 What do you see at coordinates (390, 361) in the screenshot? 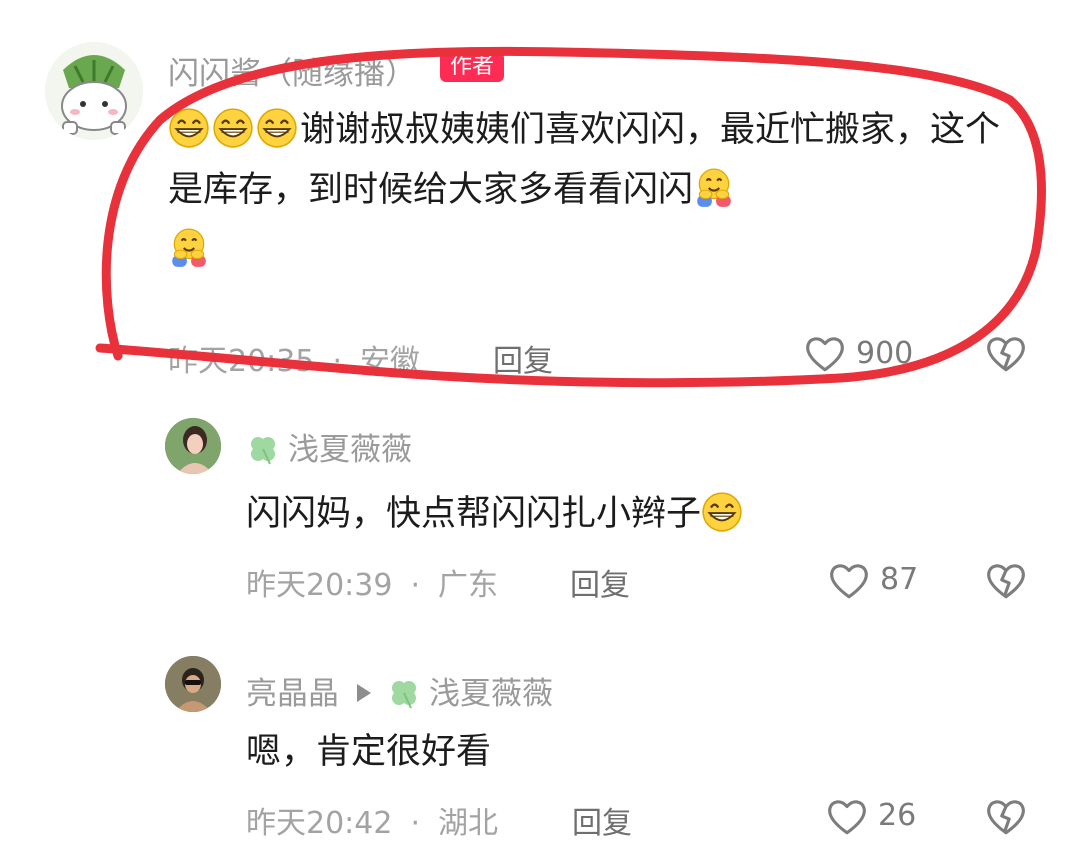
I see `comment-location: 安徽` at bounding box center [390, 361].